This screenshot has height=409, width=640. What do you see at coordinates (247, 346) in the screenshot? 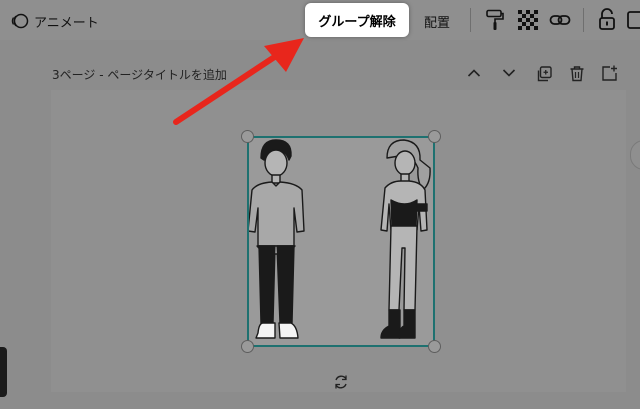
I see `resize-handle-bottom-left` at bounding box center [247, 346].